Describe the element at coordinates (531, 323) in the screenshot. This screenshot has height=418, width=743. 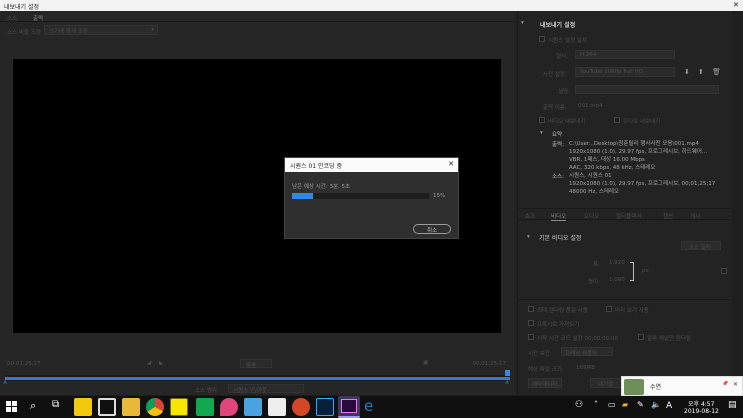
I see `import-proxy-checkbox` at that location.